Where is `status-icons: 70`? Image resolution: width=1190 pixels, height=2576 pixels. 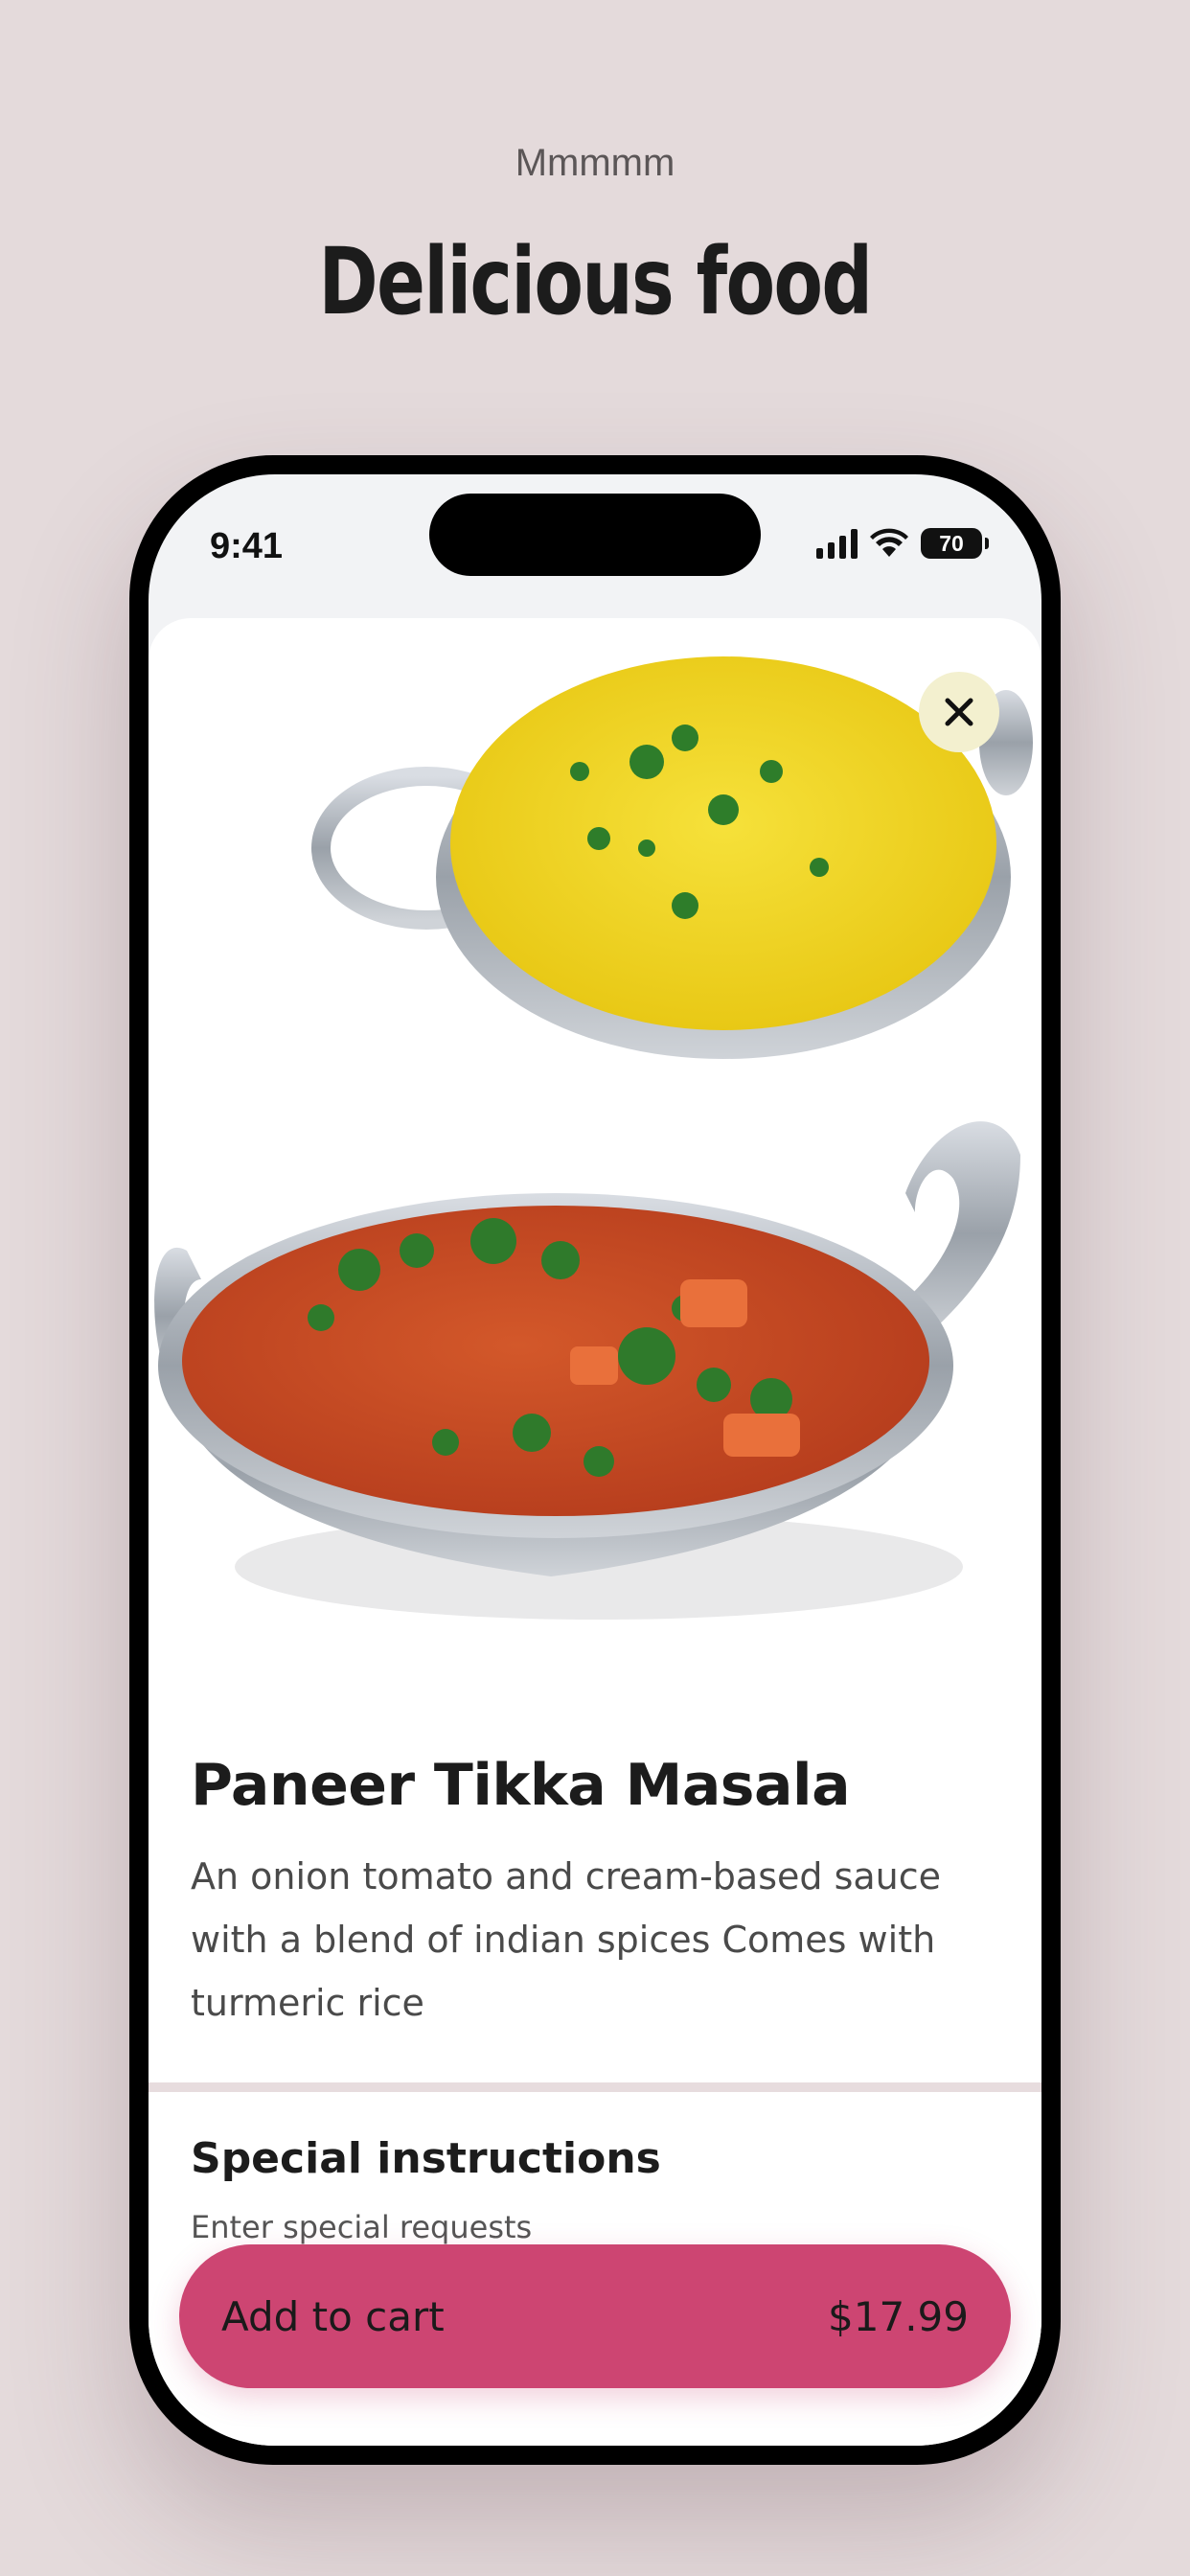
status-icons: 70 is located at coordinates (903, 543).